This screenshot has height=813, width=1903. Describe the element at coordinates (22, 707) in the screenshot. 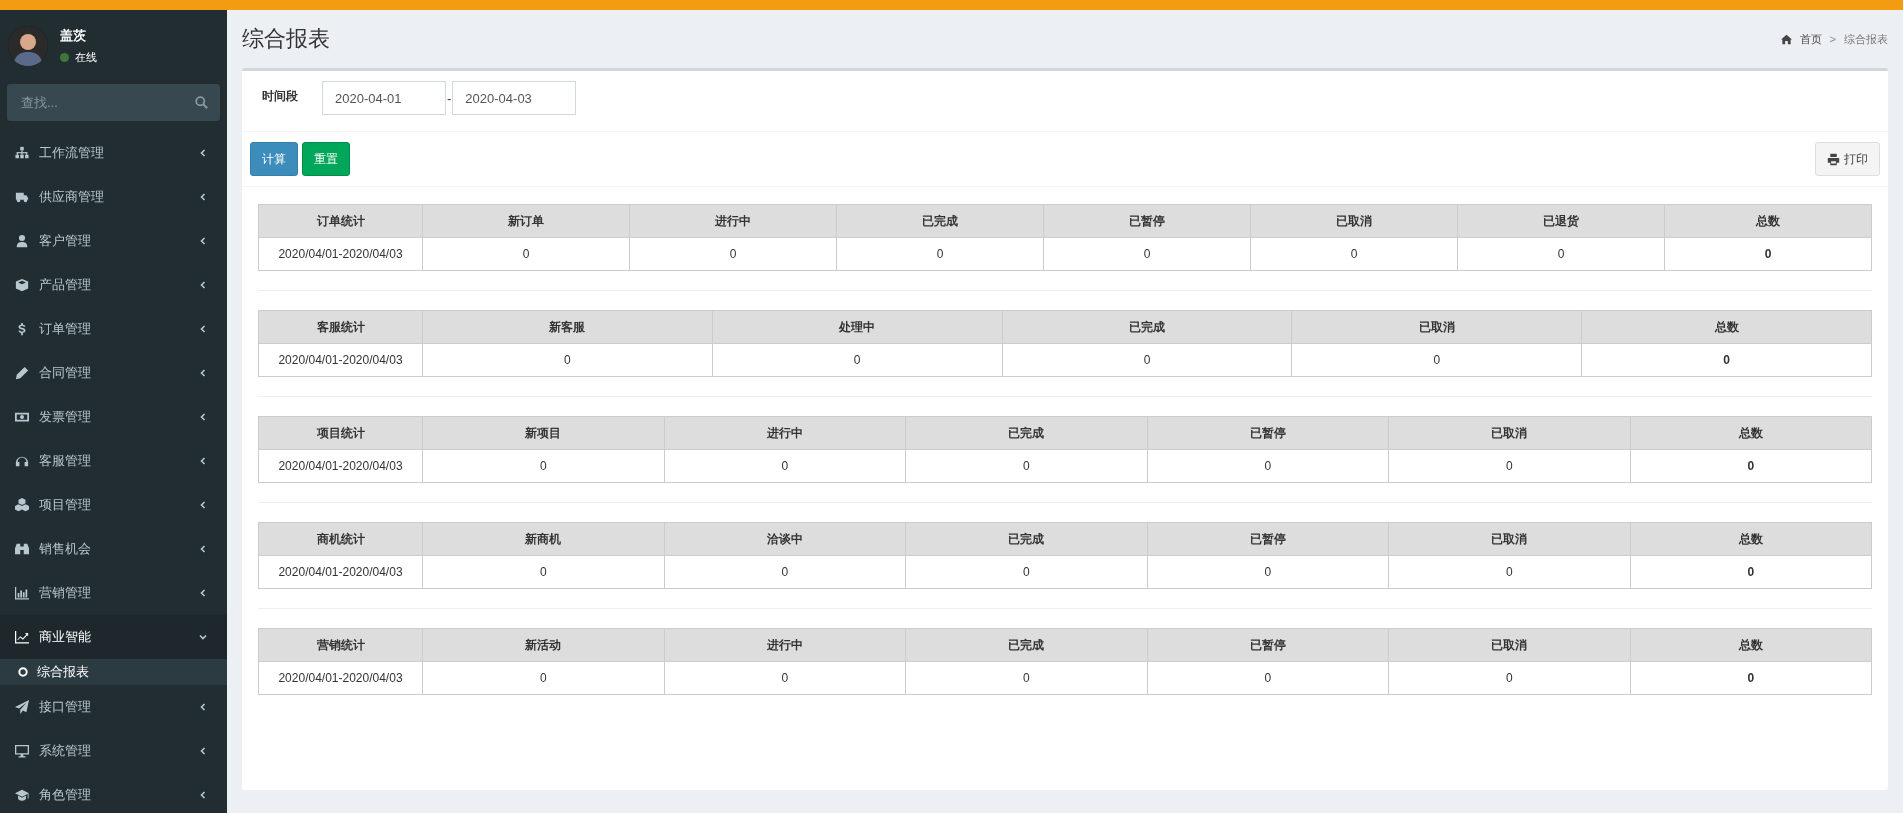

I see `paper-plane-icon` at that location.